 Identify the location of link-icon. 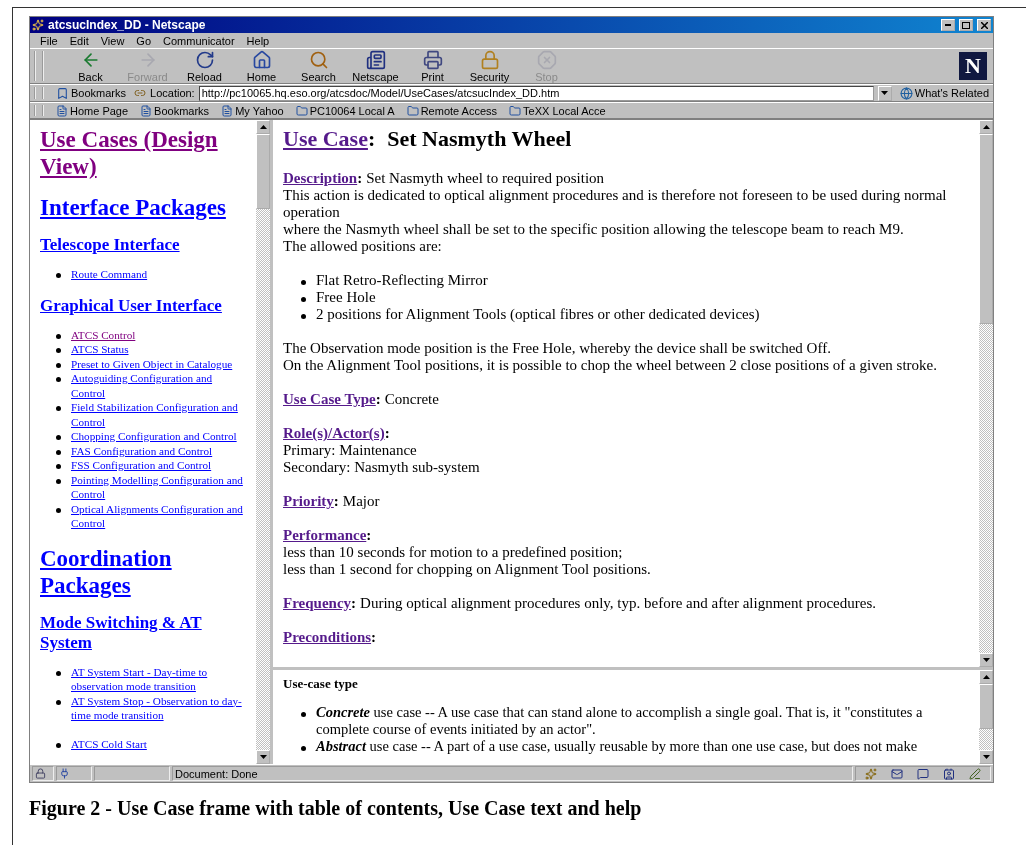
(140, 93).